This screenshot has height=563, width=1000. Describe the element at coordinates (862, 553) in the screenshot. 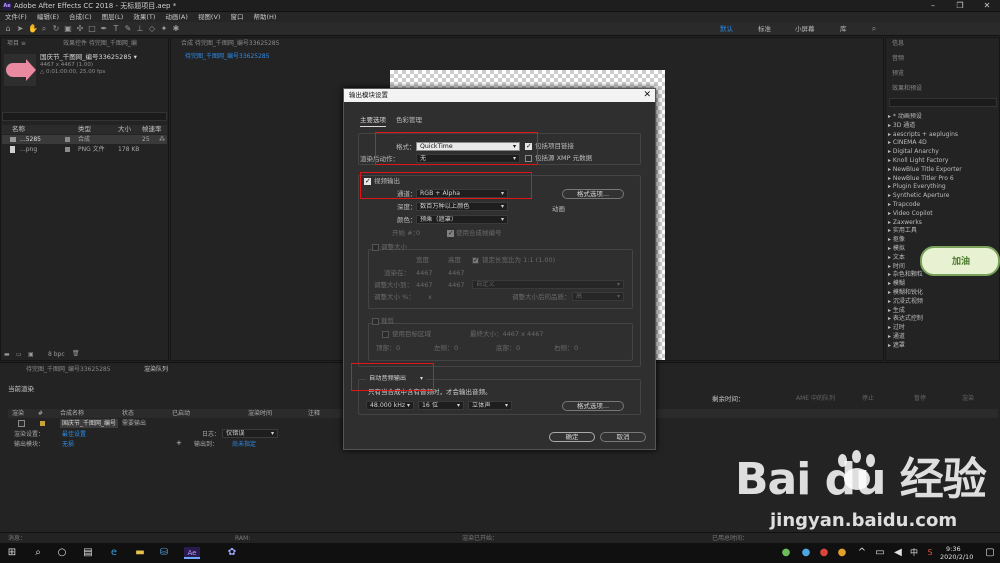

I see `tray-expand-icon: ^` at that location.